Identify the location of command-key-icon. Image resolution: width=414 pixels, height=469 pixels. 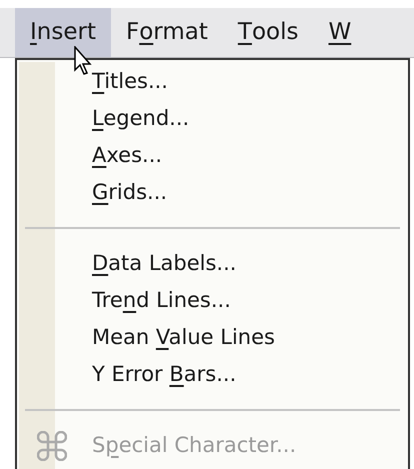
(52, 445).